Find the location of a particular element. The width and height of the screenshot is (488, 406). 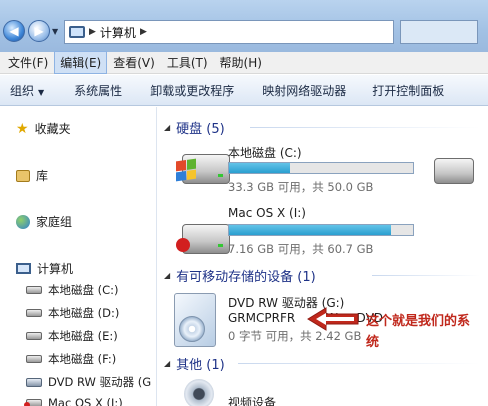

group-other: ◢ 其他 (1) is located at coordinates (194, 363).